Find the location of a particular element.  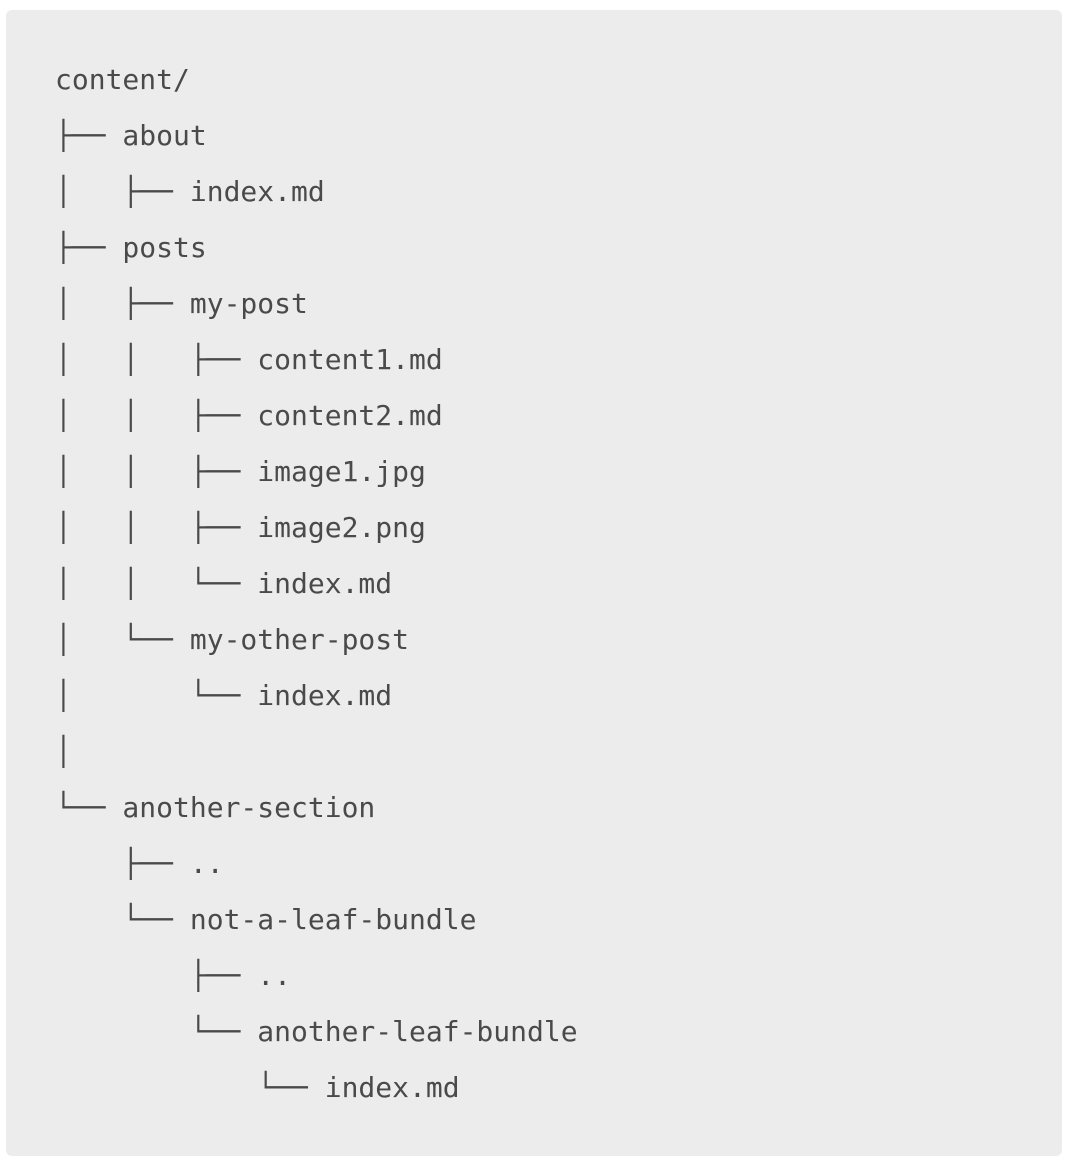

tree-line-image2: │ │ ├── image2.png is located at coordinates (240, 527).